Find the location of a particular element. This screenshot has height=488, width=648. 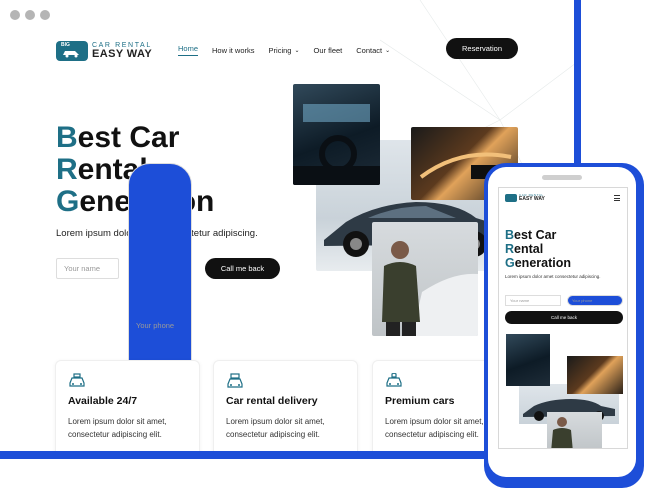

frame-accent-right is located at coordinates (577, 84).